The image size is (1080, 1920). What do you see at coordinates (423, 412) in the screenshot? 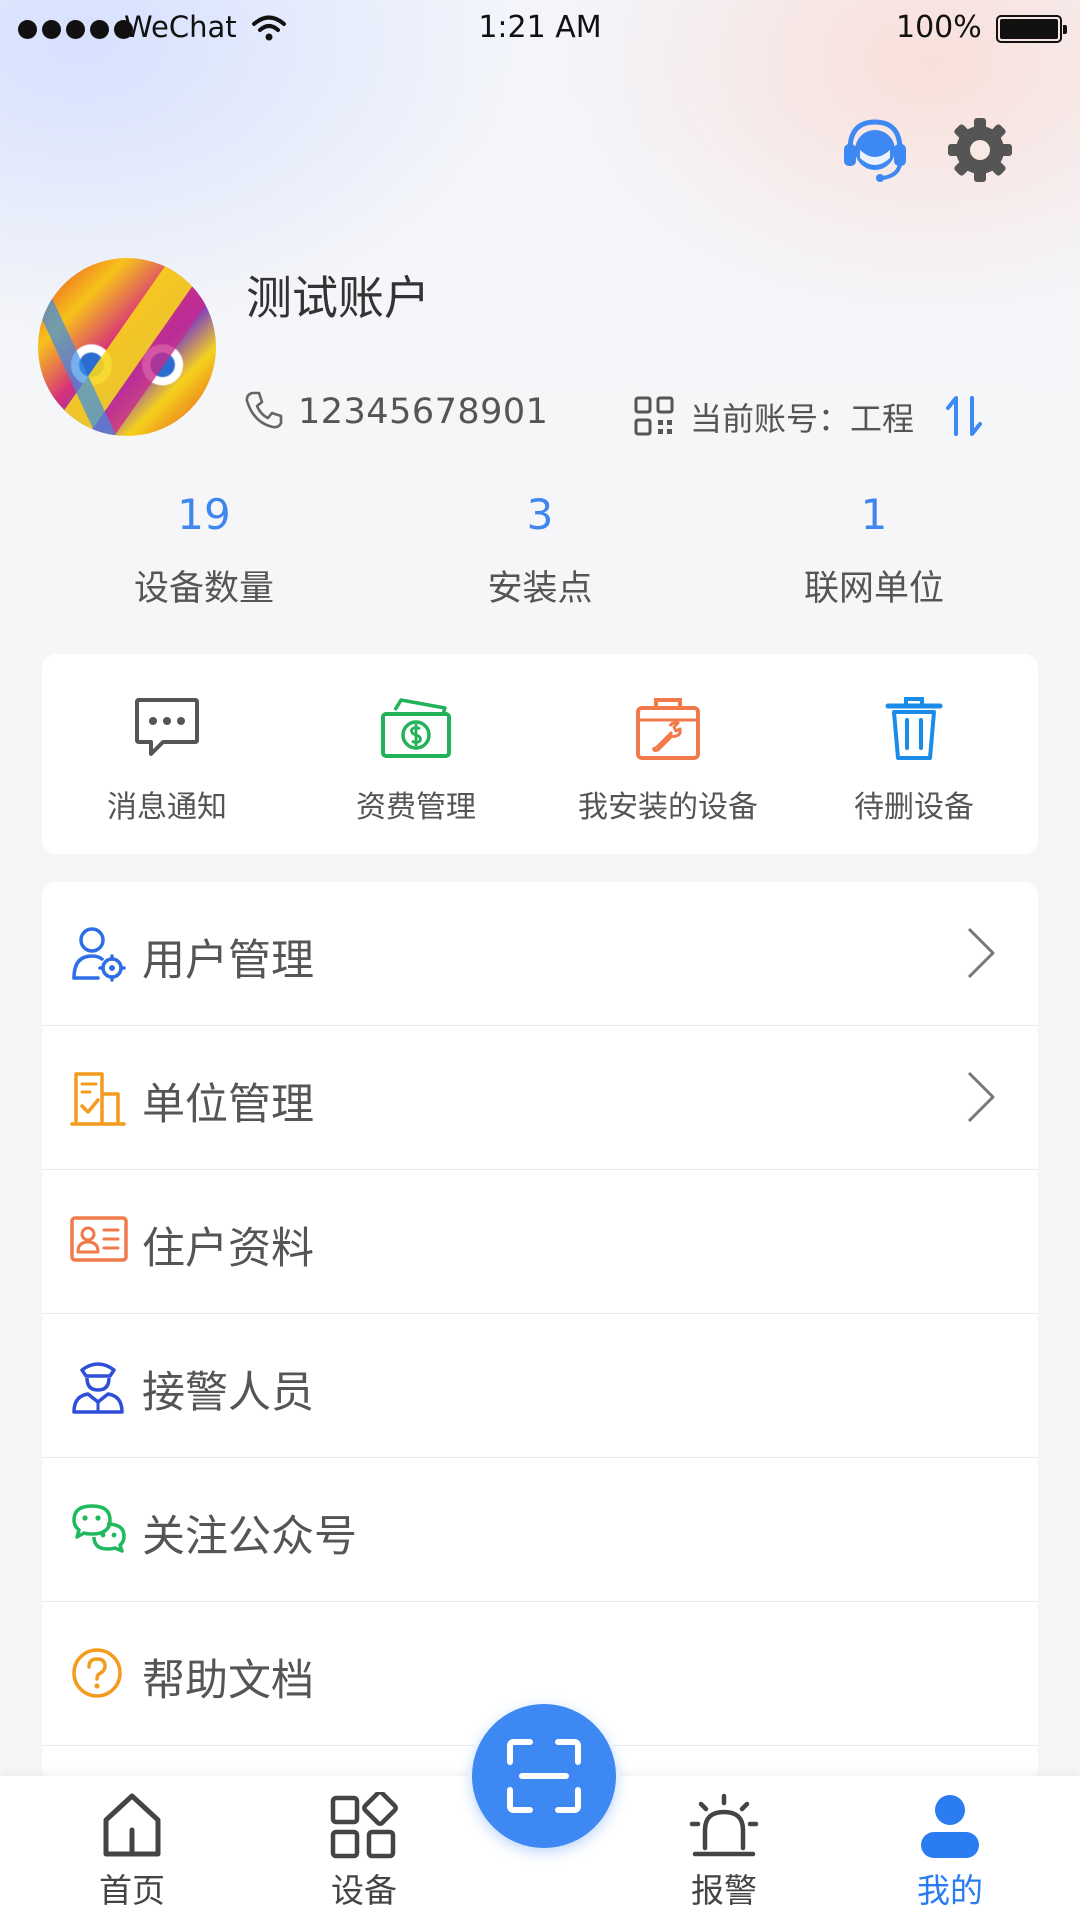
I see `phone-number: 12345678901` at bounding box center [423, 412].